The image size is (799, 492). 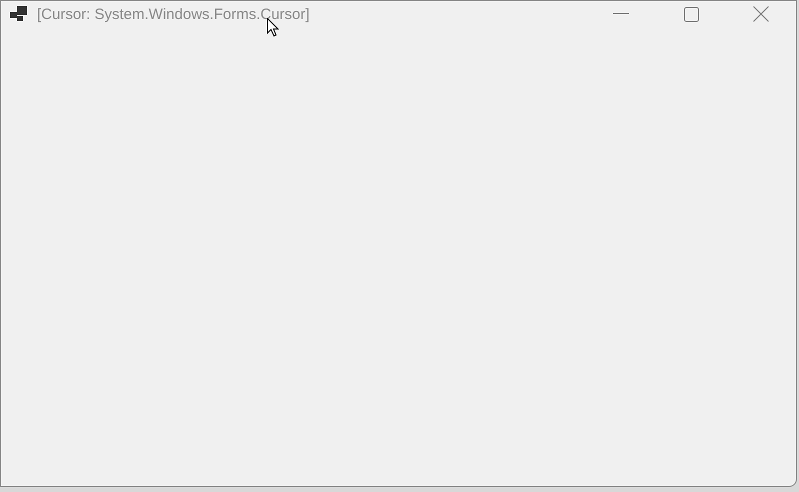 I want to click on maximize-icon, so click(x=691, y=14).